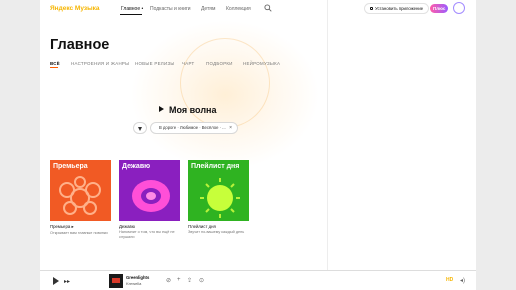 This screenshot has height=290, width=516. What do you see at coordinates (215, 166) in the screenshot?
I see `cover-title: Плейлист дня` at bounding box center [215, 166].